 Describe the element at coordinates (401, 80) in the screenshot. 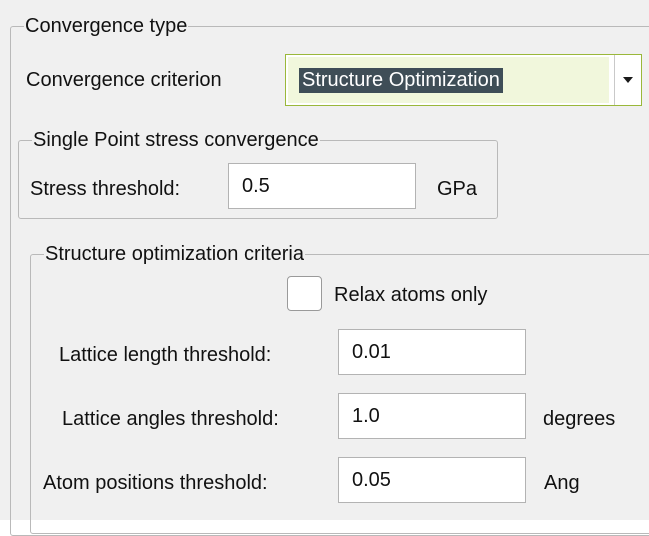

I see `convergence-criterion-selected-value: Structure Optimization` at that location.